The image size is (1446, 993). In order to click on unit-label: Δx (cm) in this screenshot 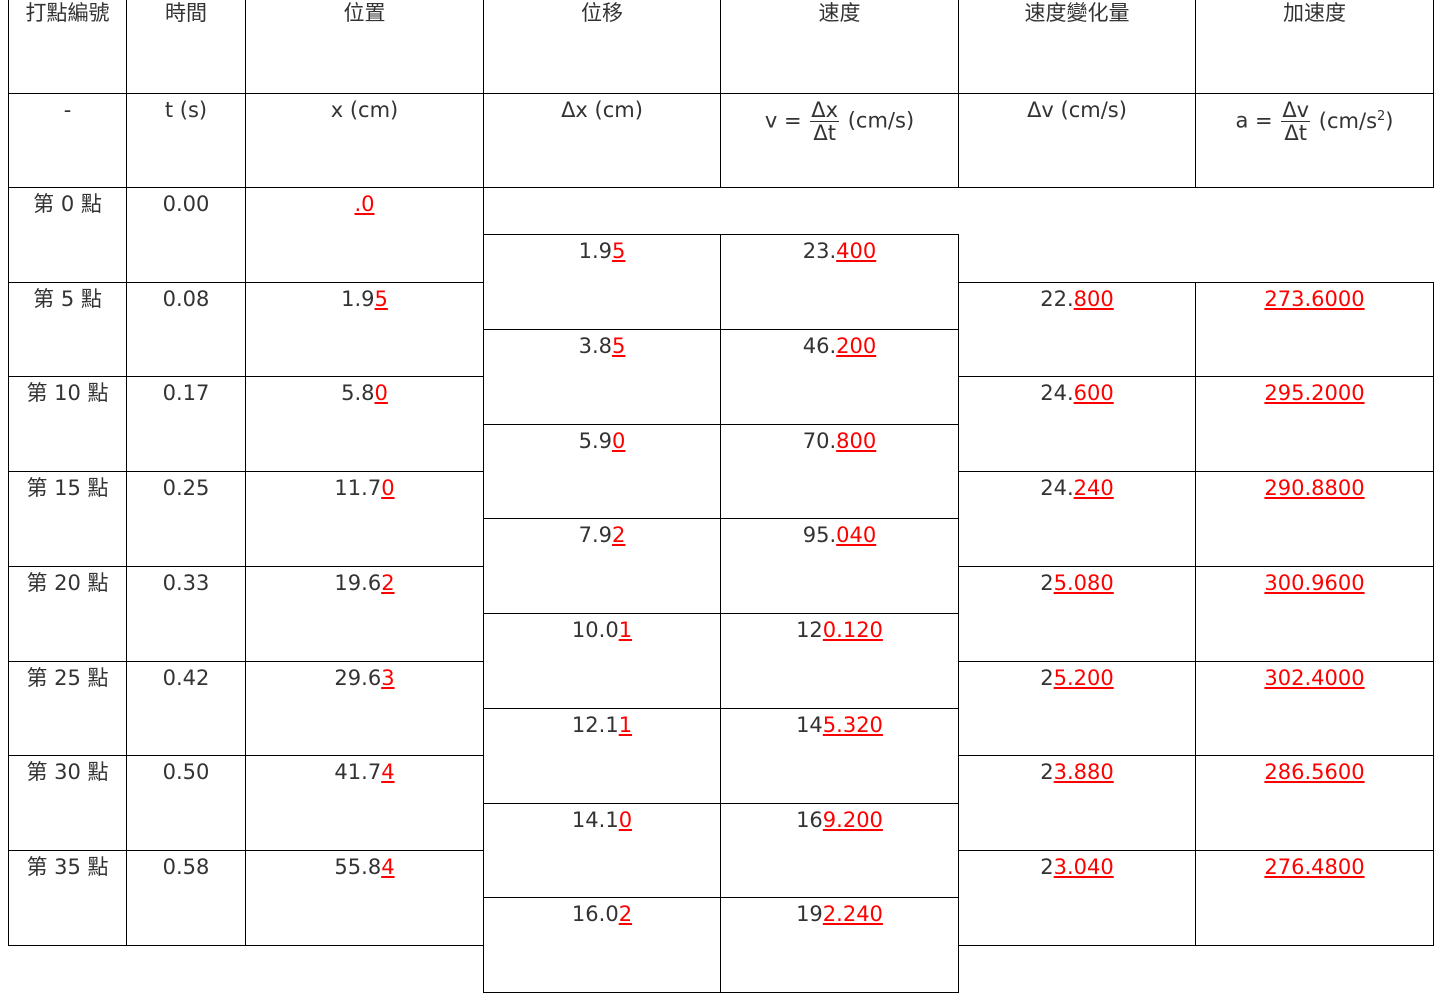, I will do `click(602, 110)`.